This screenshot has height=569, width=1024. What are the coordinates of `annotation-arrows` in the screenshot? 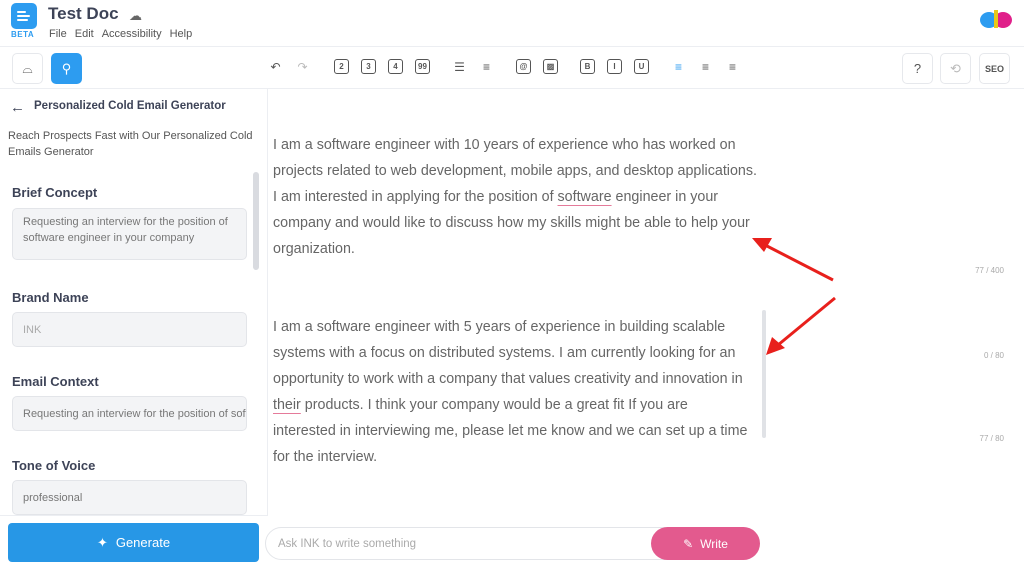 It's located at (794, 296).